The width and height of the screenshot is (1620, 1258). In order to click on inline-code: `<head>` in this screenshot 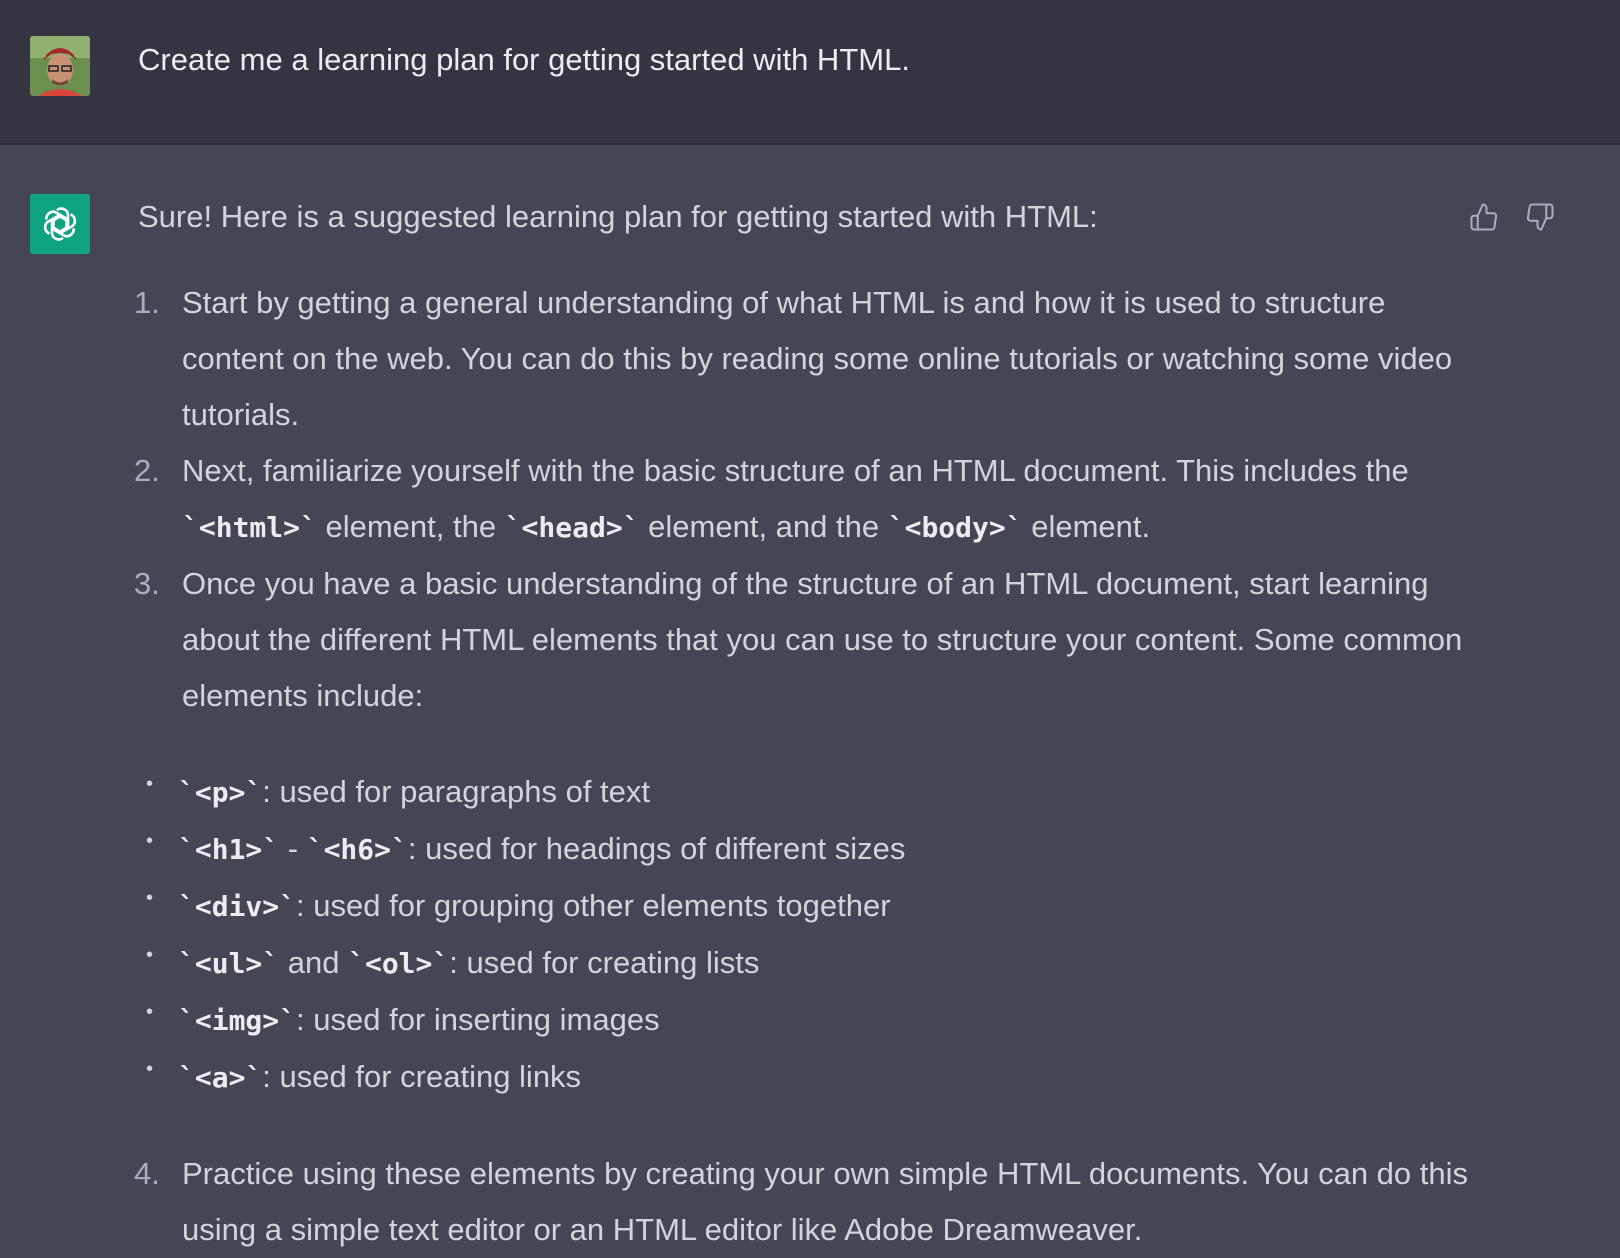, I will do `click(572, 527)`.